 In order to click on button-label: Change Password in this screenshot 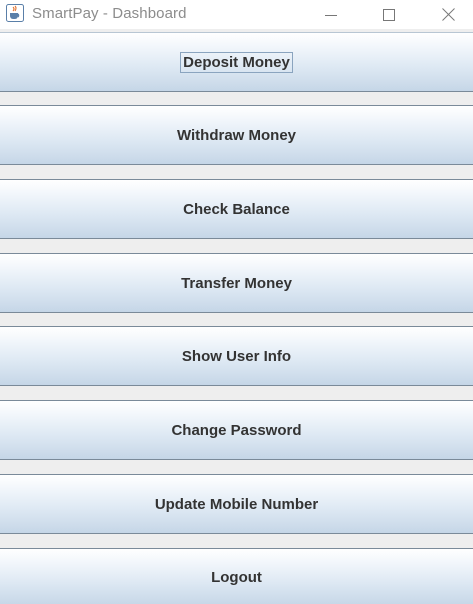, I will do `click(236, 430)`.